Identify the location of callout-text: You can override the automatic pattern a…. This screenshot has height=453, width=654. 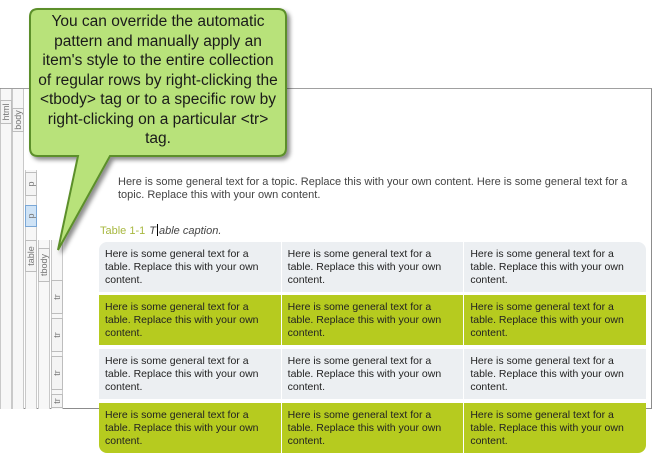
(158, 80).